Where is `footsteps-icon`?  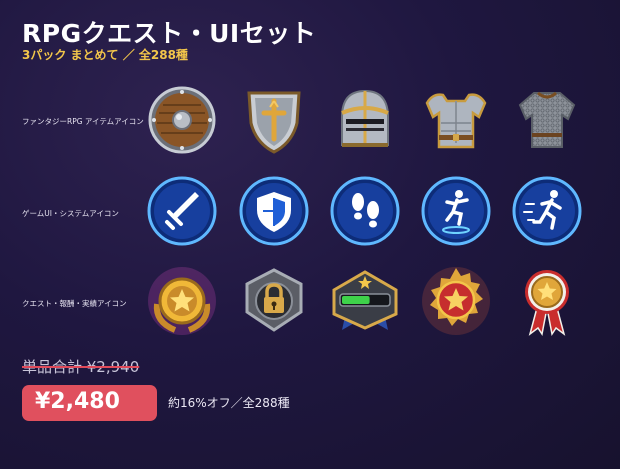
footsteps-icon is located at coordinates (365, 211).